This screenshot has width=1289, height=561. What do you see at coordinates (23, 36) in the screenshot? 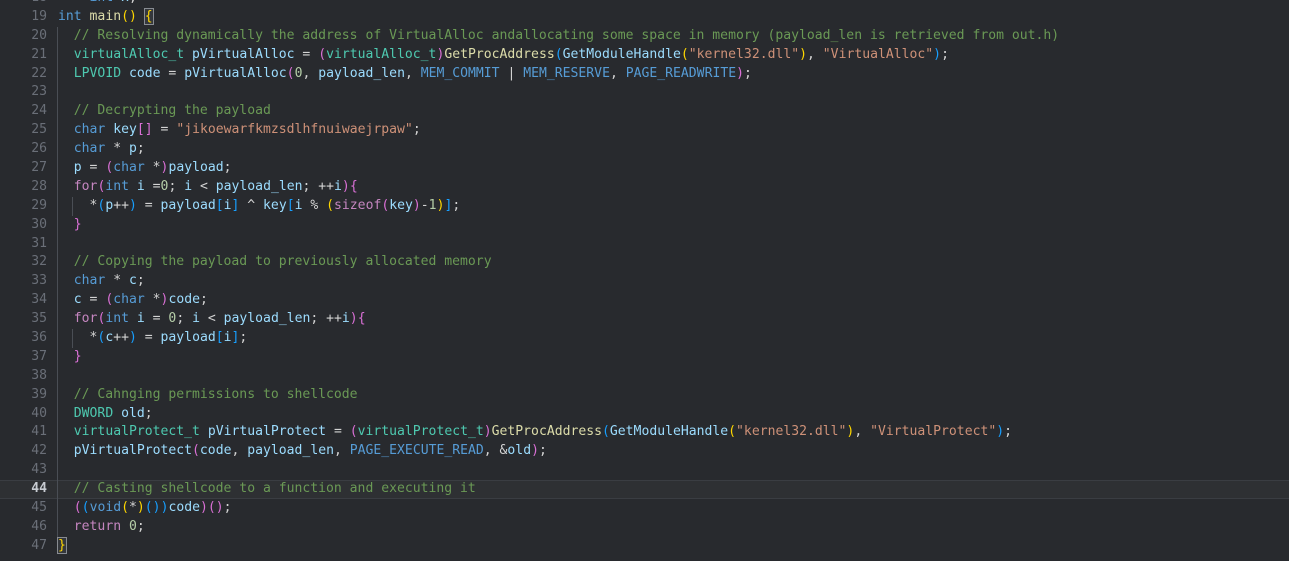
I see `line-number: 20` at bounding box center [23, 36].